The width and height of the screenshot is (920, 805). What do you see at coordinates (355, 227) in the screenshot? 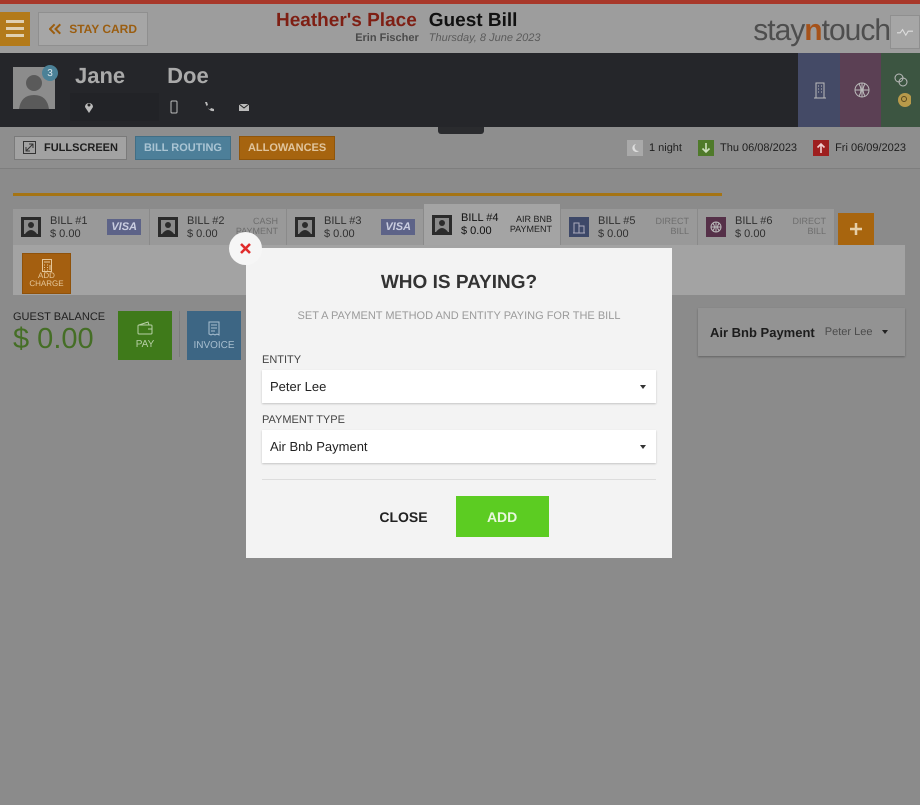
I see `bill-tab: BILL #3 $ 0.00 VISA` at bounding box center [355, 227].